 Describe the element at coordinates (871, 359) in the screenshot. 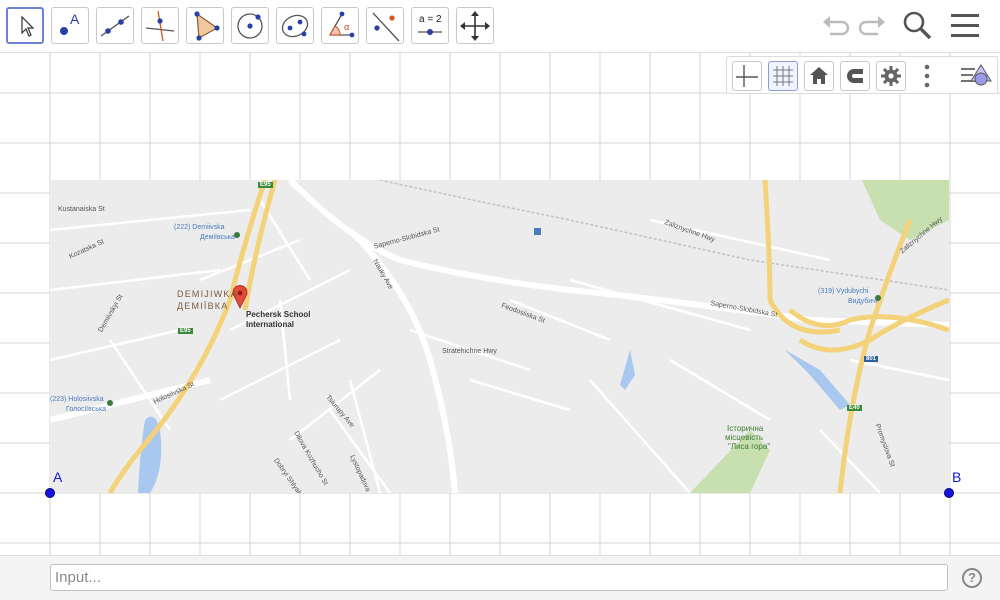

I see `route-shield: 801` at that location.